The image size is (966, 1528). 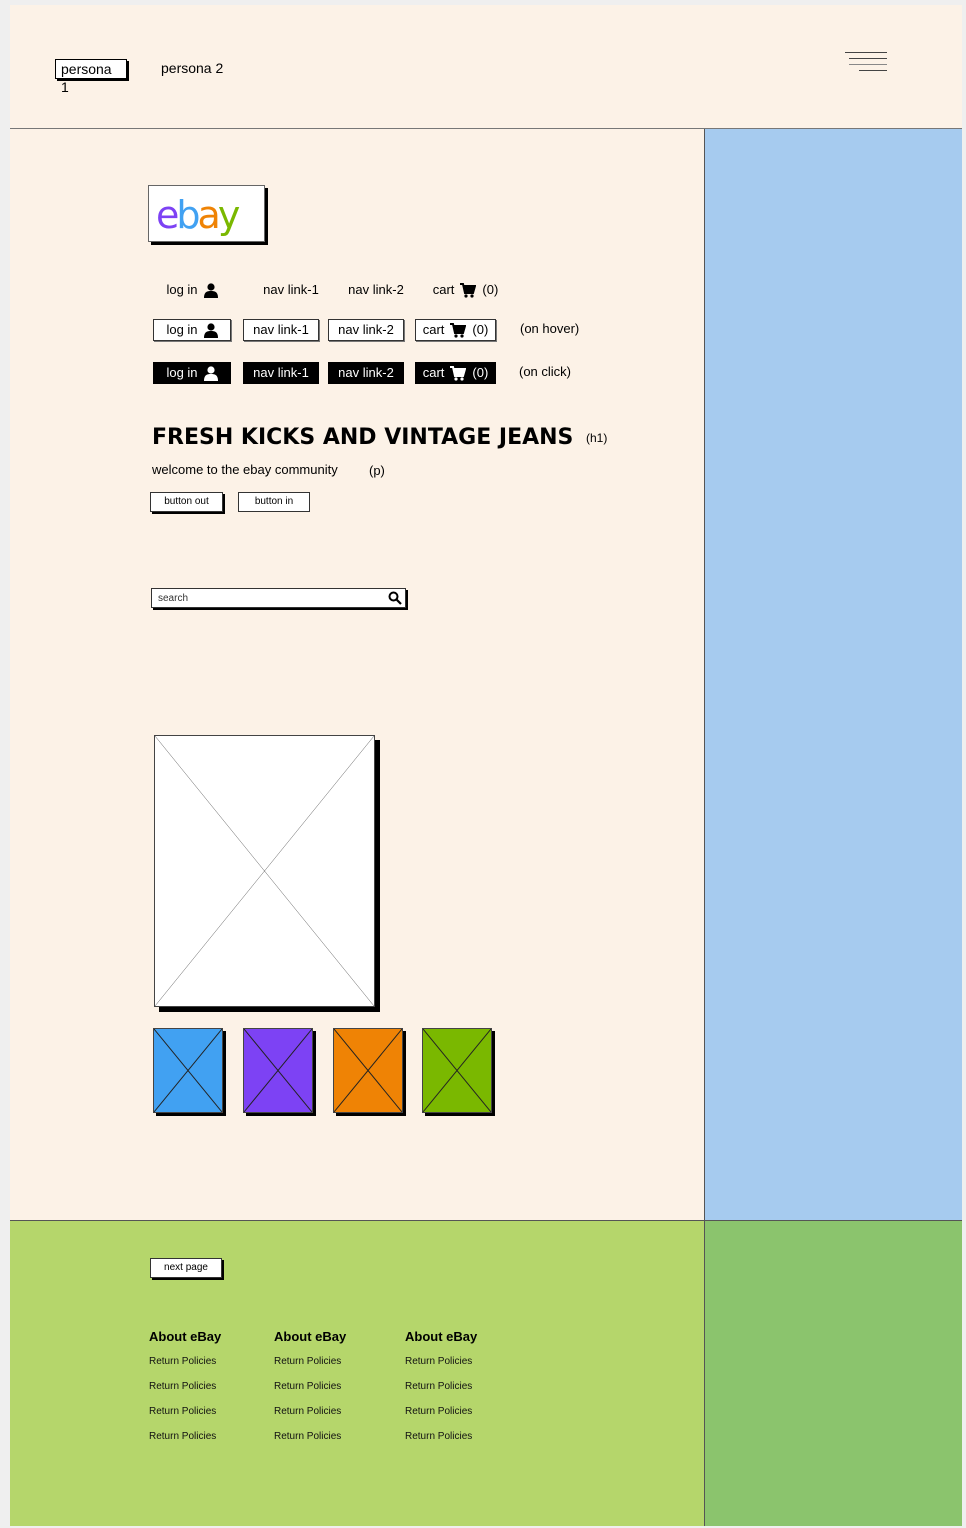 I want to click on cart-link-hover: cart (0), so click(x=455, y=330).